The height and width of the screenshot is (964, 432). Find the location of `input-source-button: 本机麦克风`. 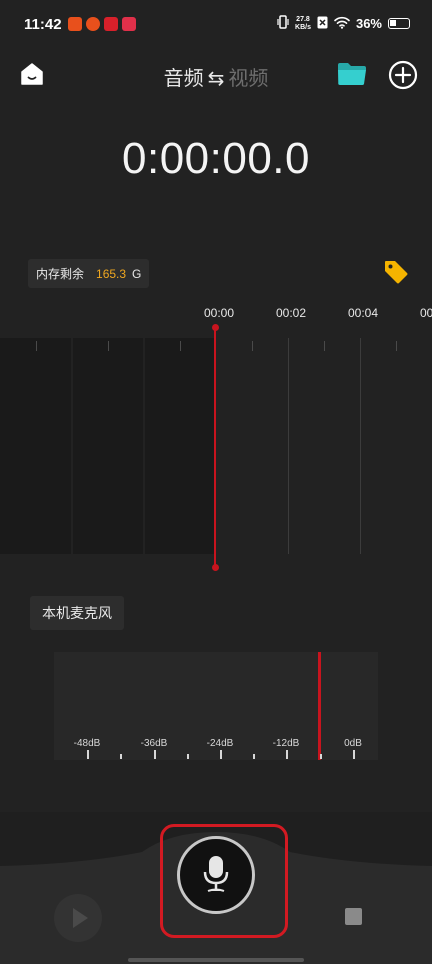

input-source-button: 本机麦克风 is located at coordinates (77, 613).